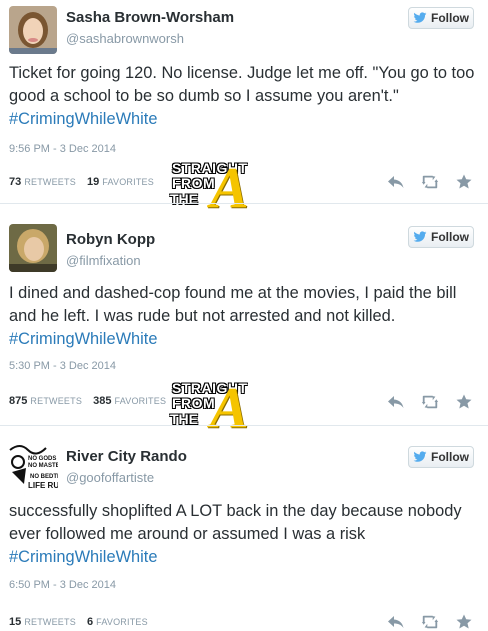  What do you see at coordinates (102, 401) in the screenshot?
I see `favorite-count: 385` at bounding box center [102, 401].